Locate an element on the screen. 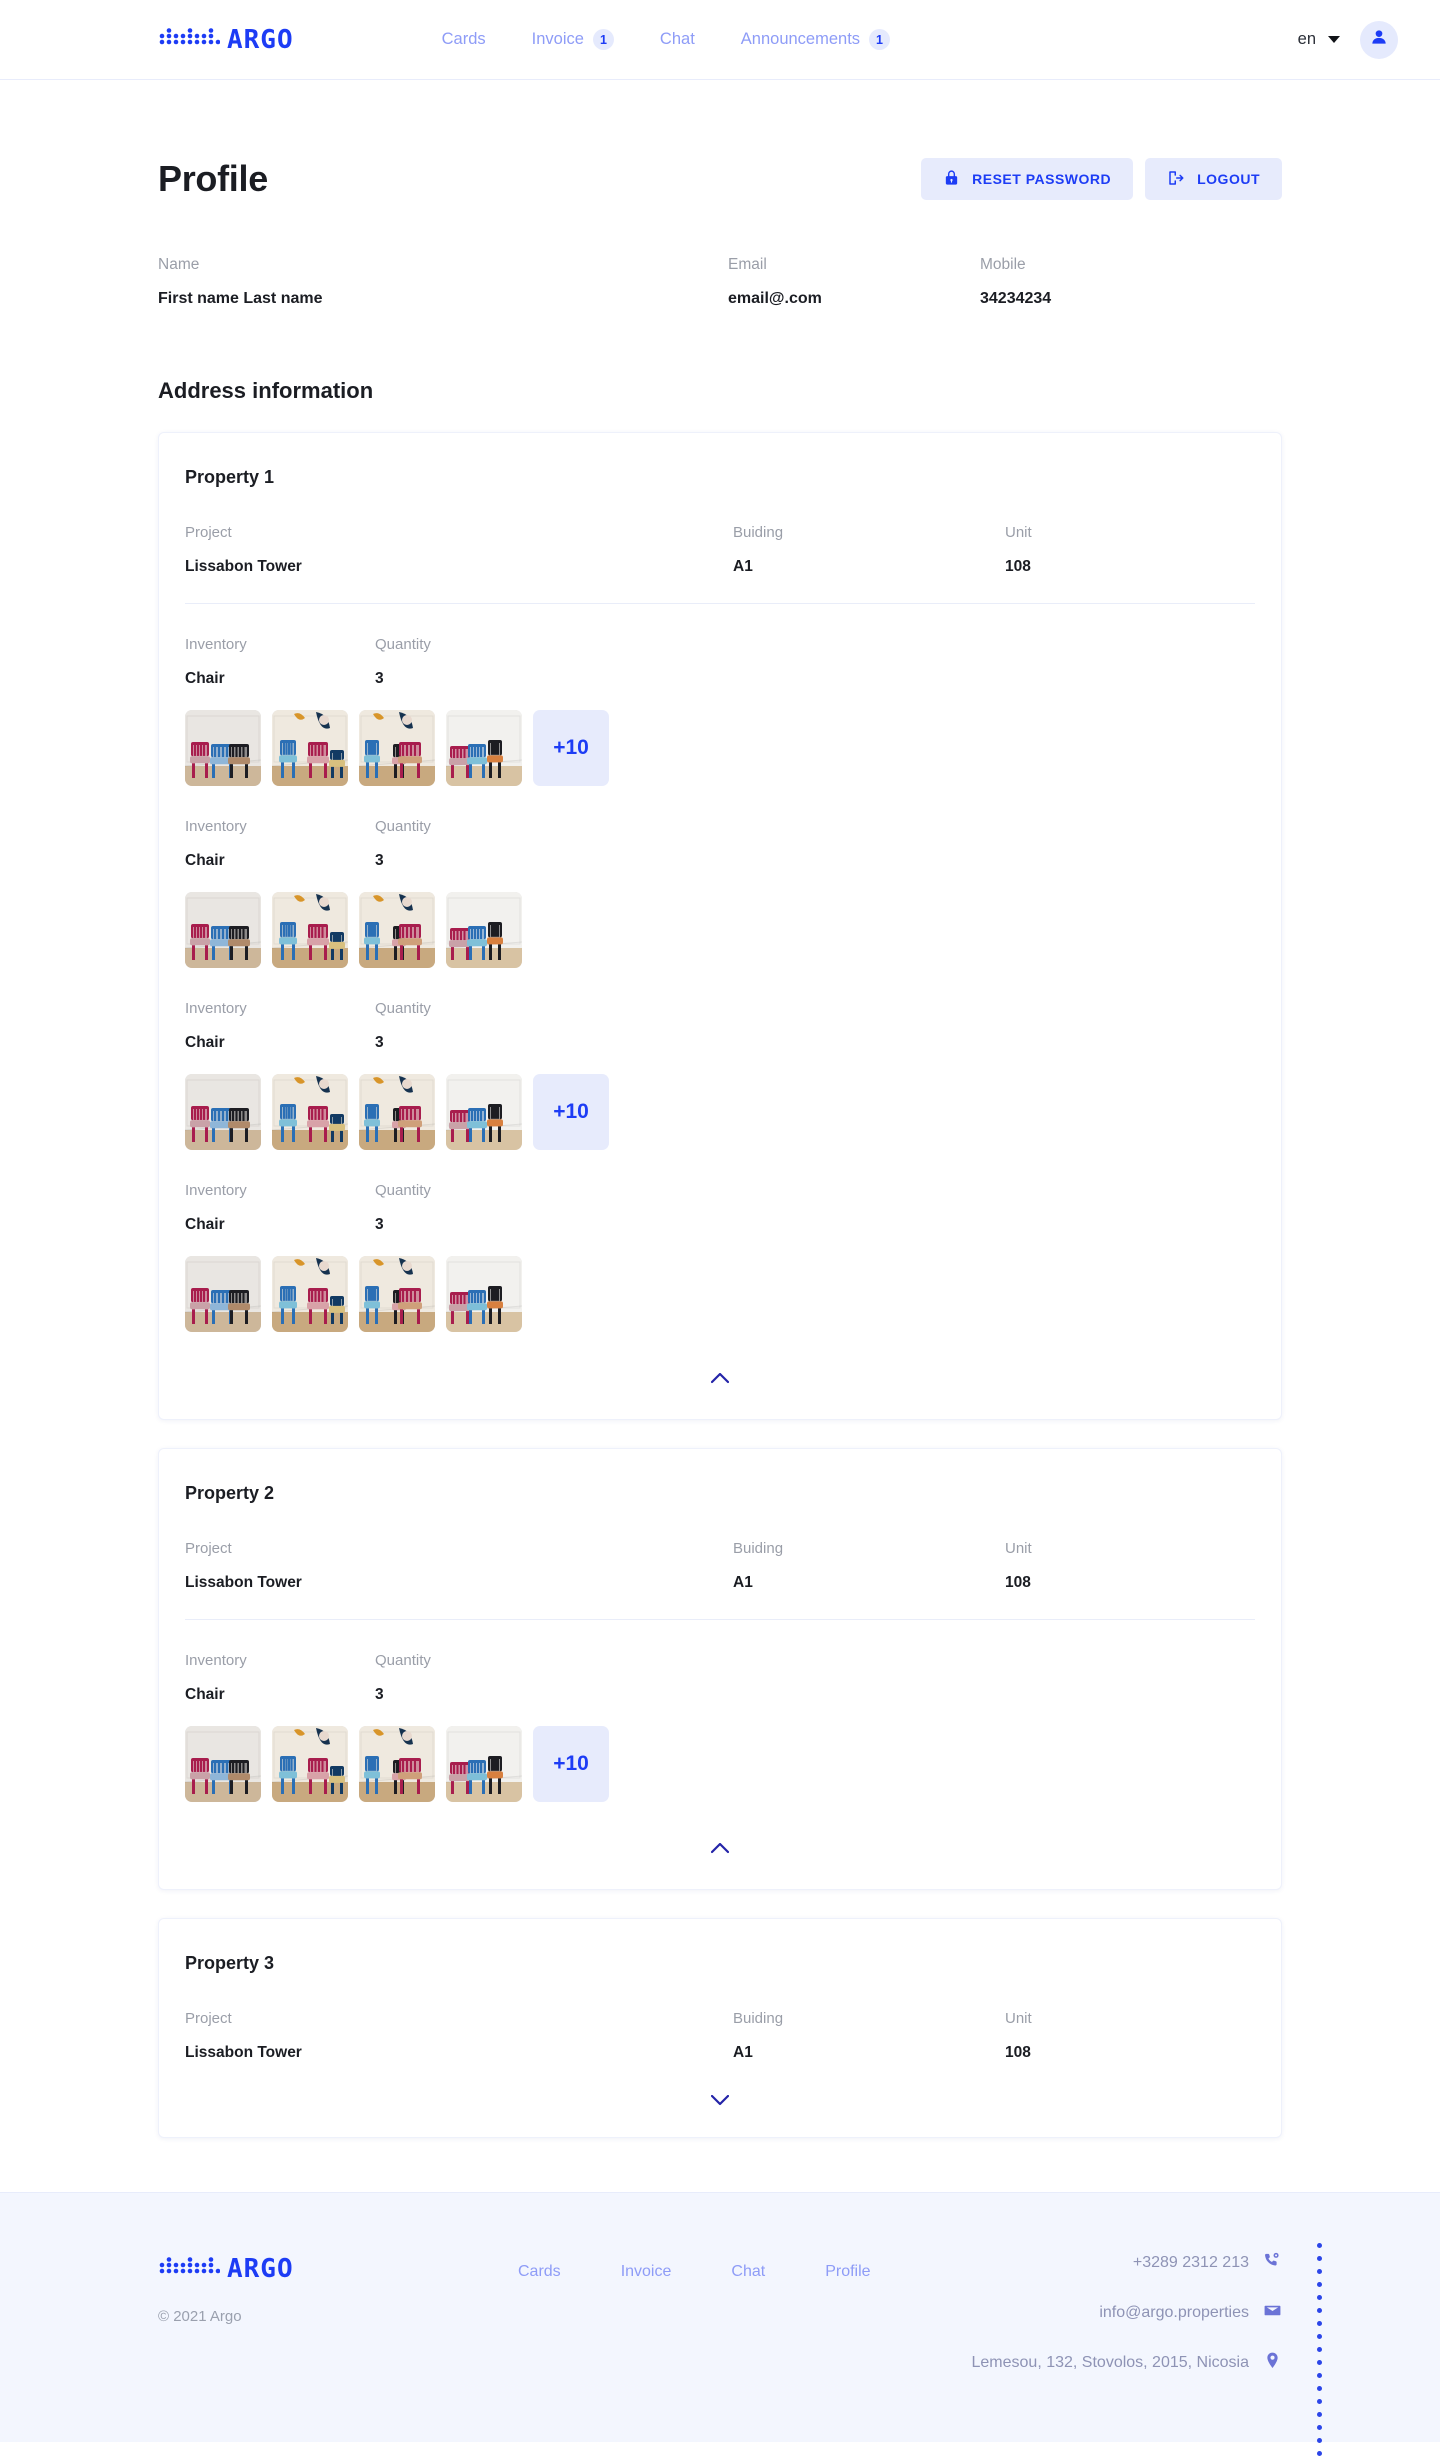 The height and width of the screenshot is (2456, 1440). footer-logo: ARGO is located at coordinates (338, 2268).